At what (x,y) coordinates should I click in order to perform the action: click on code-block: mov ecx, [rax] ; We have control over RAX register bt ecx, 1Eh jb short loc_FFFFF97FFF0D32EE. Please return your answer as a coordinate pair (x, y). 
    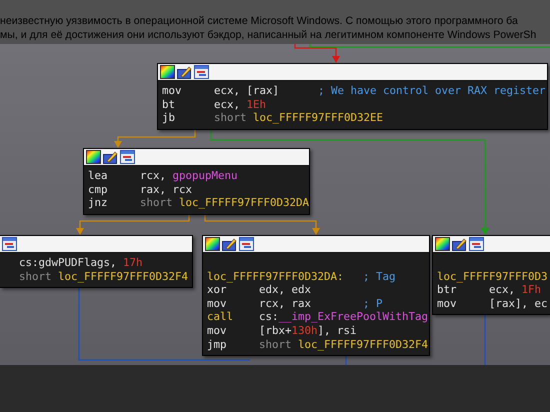
    Looking at the image, I should click on (352, 96).